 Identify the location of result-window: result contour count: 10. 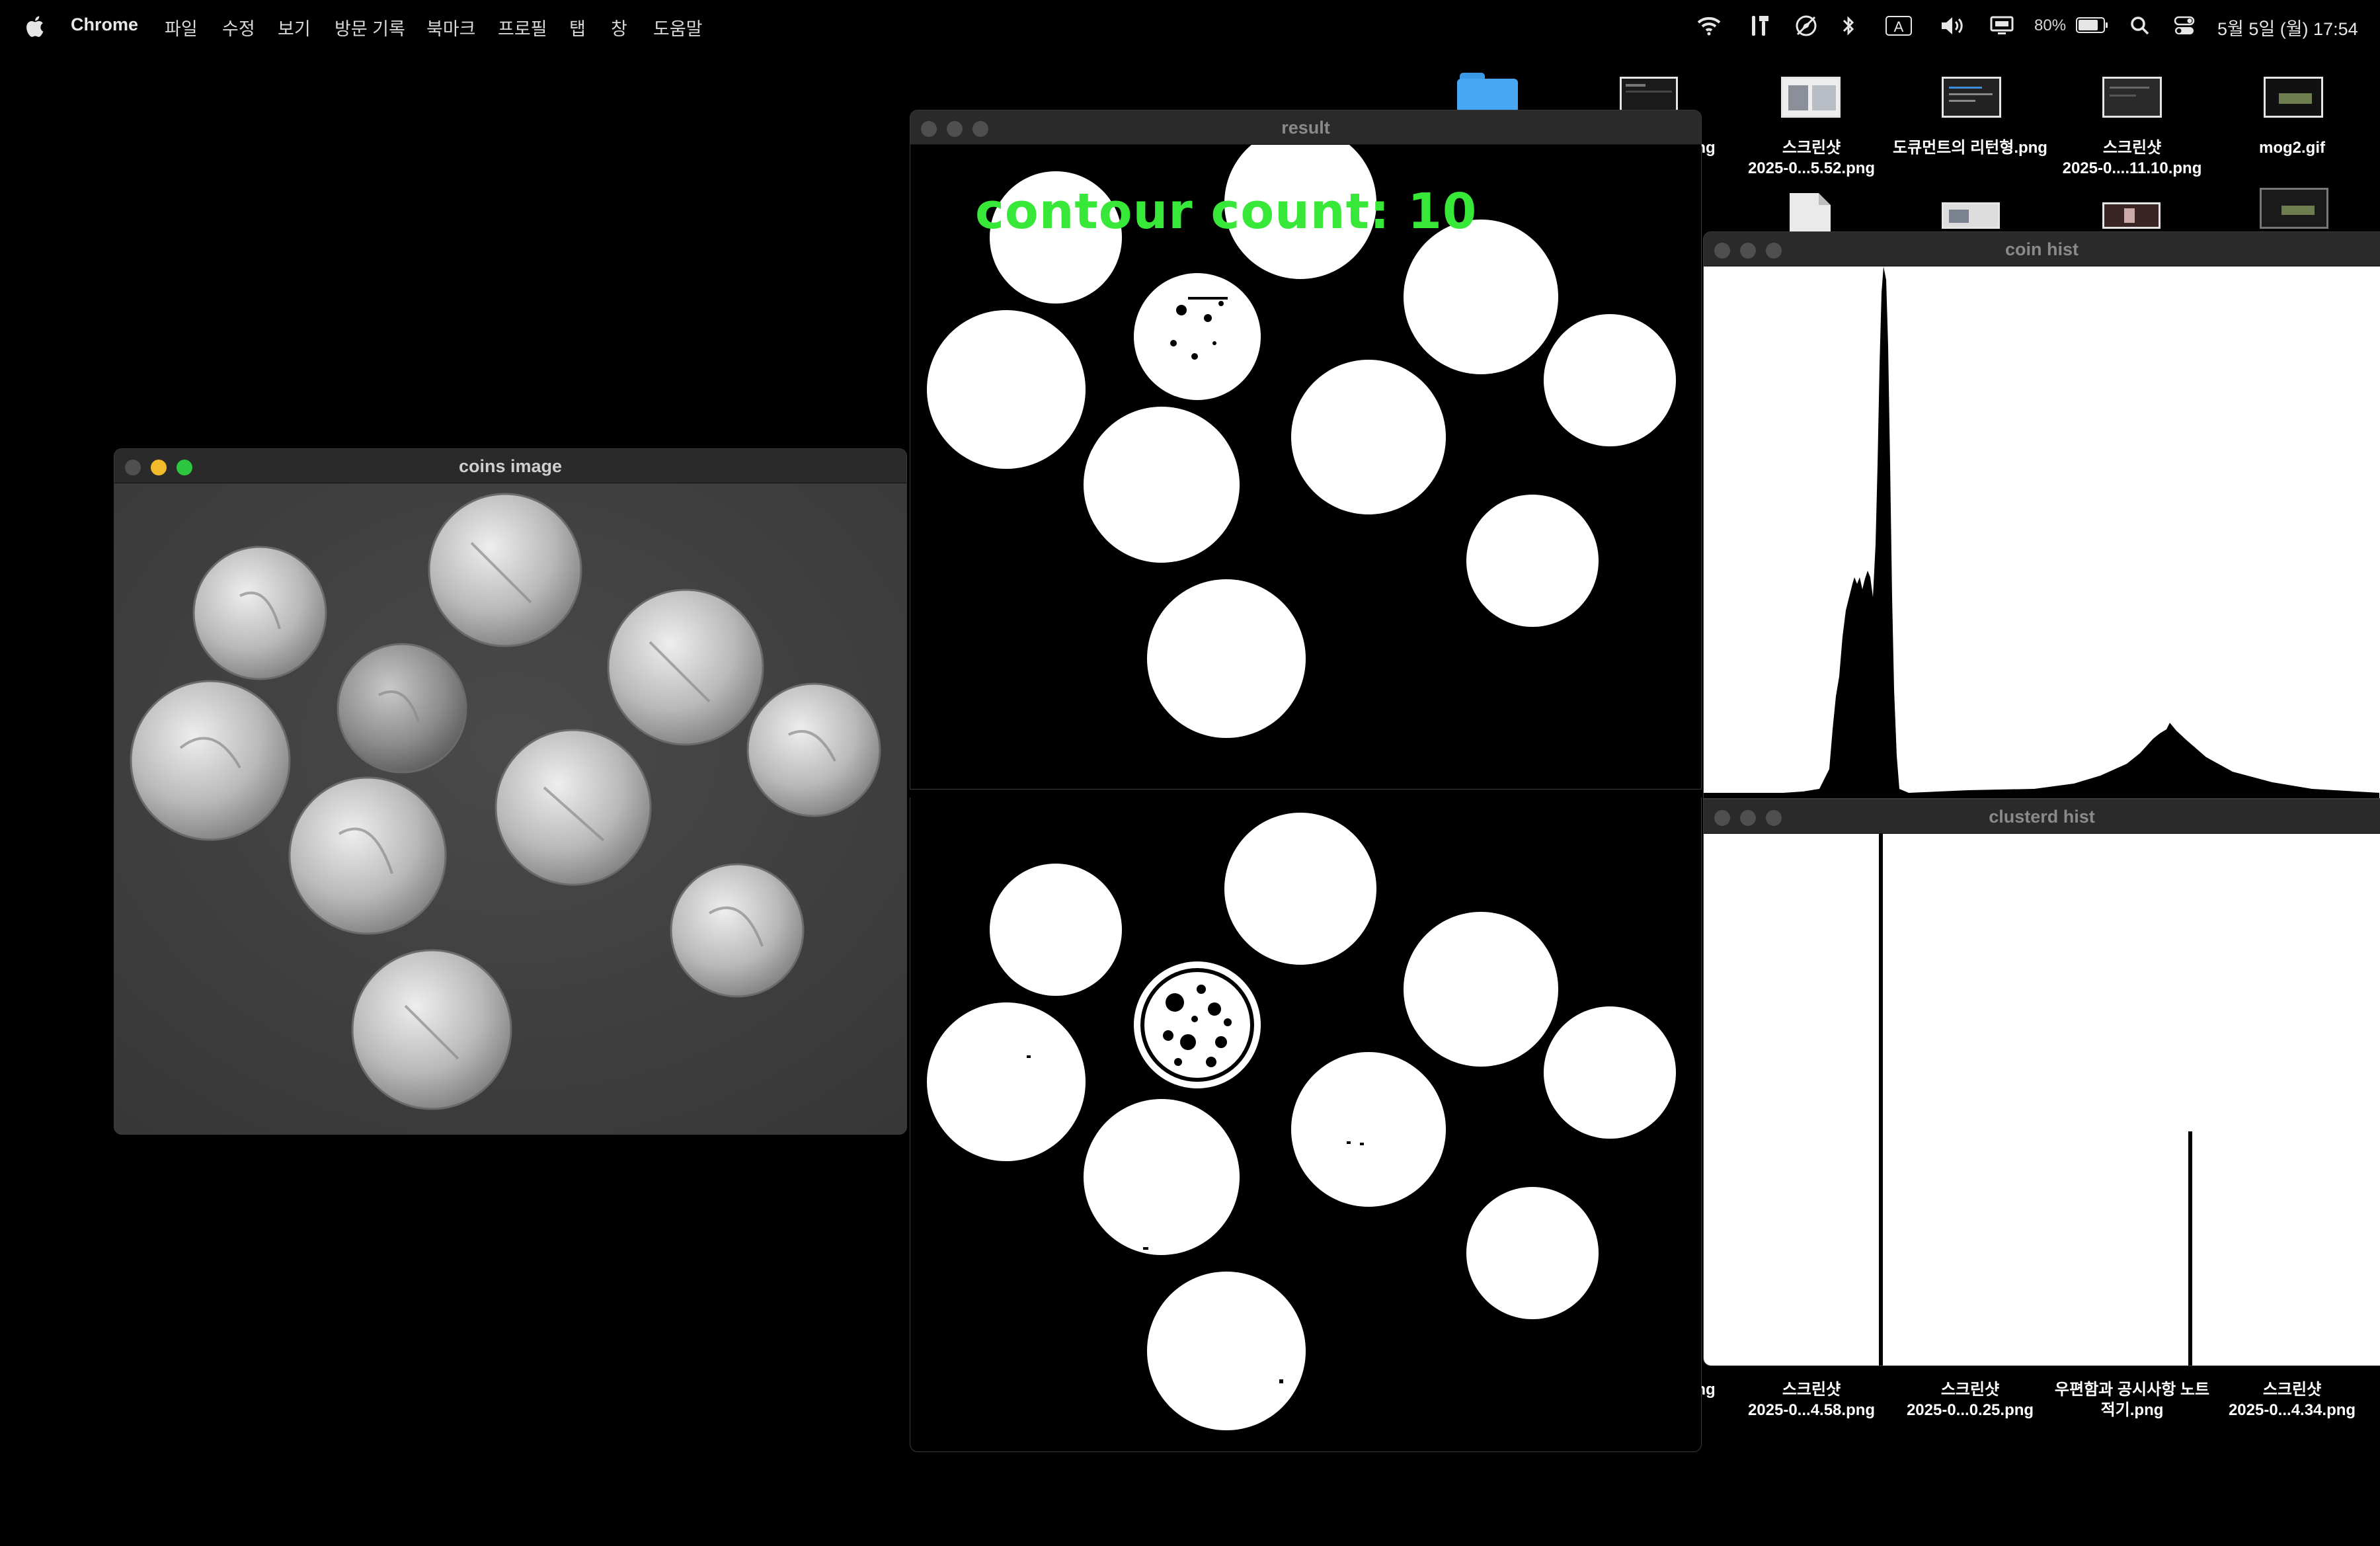
(1306, 450).